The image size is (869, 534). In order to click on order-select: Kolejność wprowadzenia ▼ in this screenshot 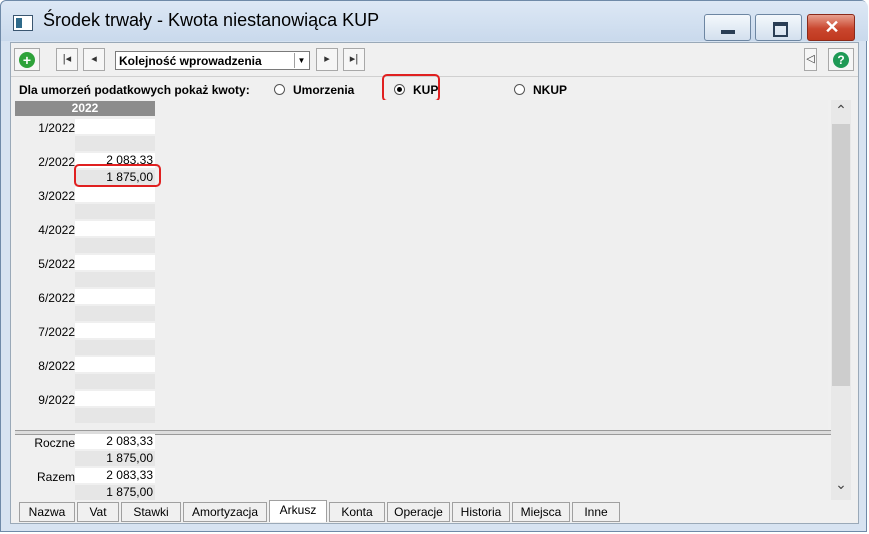, I will do `click(212, 60)`.